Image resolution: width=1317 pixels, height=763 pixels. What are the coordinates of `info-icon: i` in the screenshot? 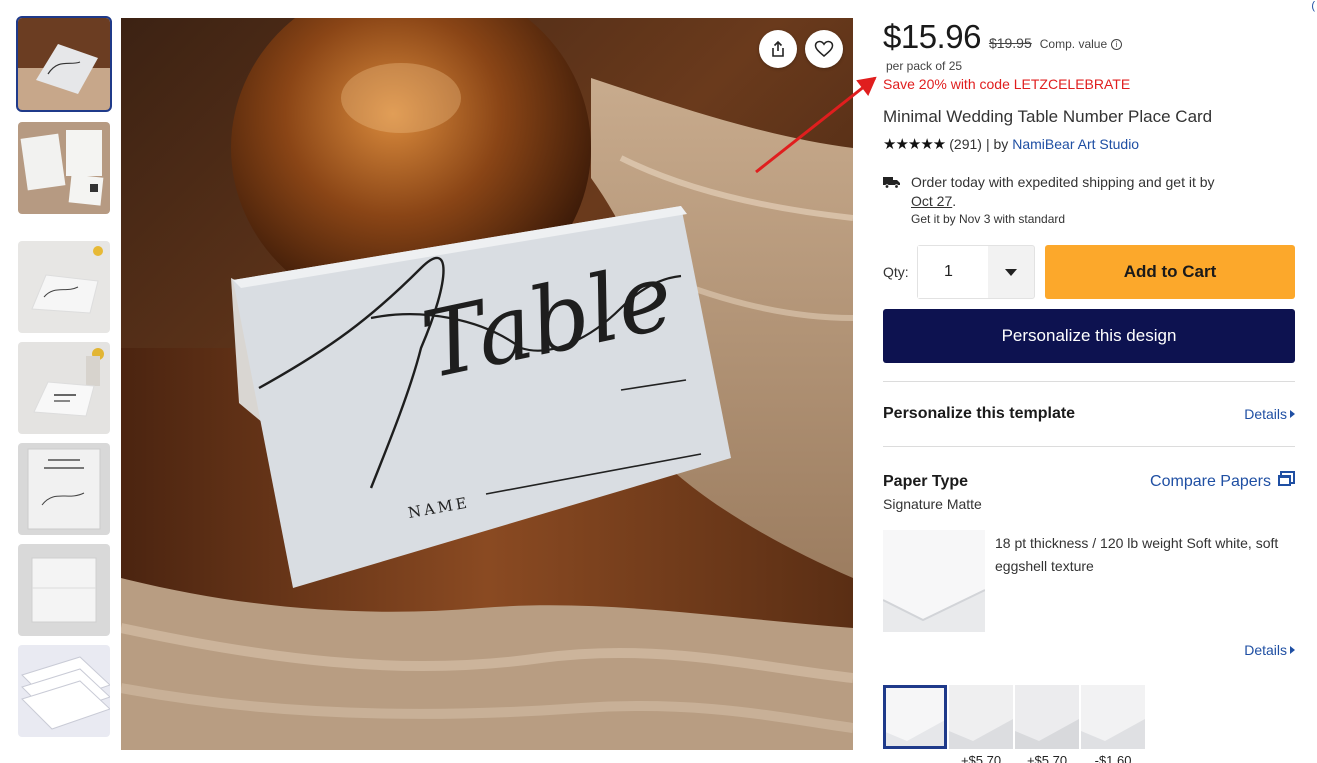 It's located at (1117, 44).